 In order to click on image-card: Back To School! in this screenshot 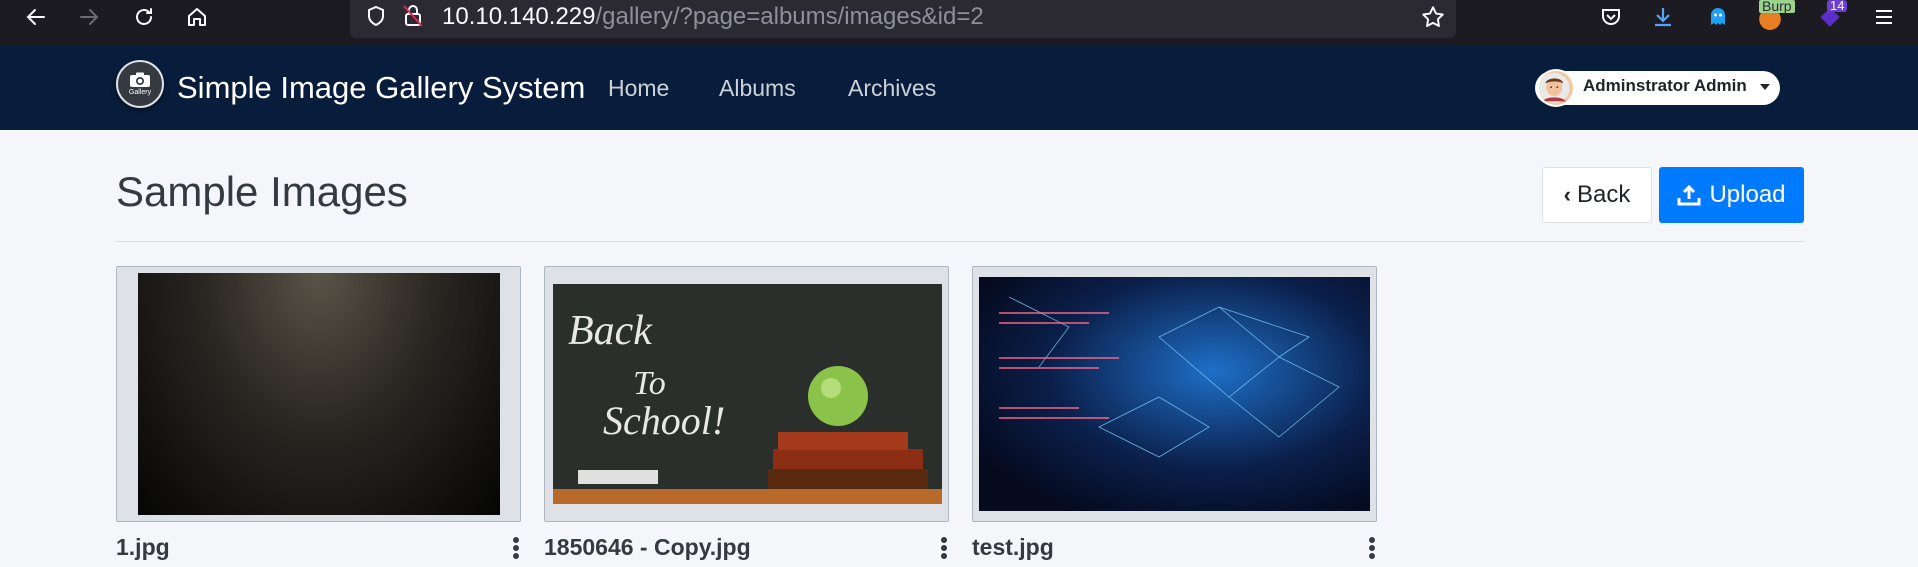, I will do `click(746, 394)`.